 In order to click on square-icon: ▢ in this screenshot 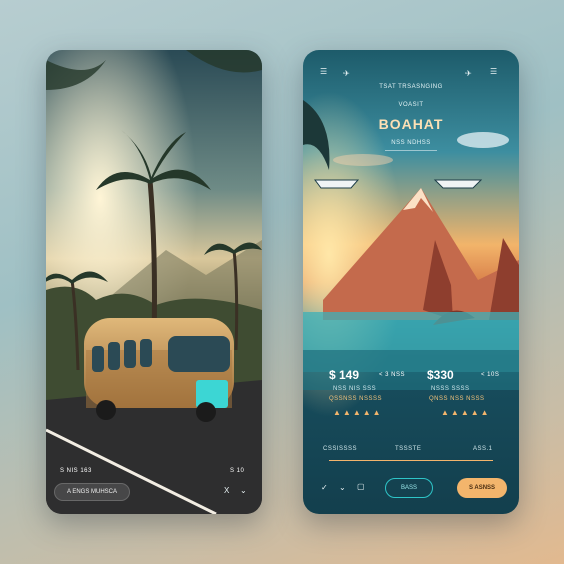, I will do `click(361, 487)`.